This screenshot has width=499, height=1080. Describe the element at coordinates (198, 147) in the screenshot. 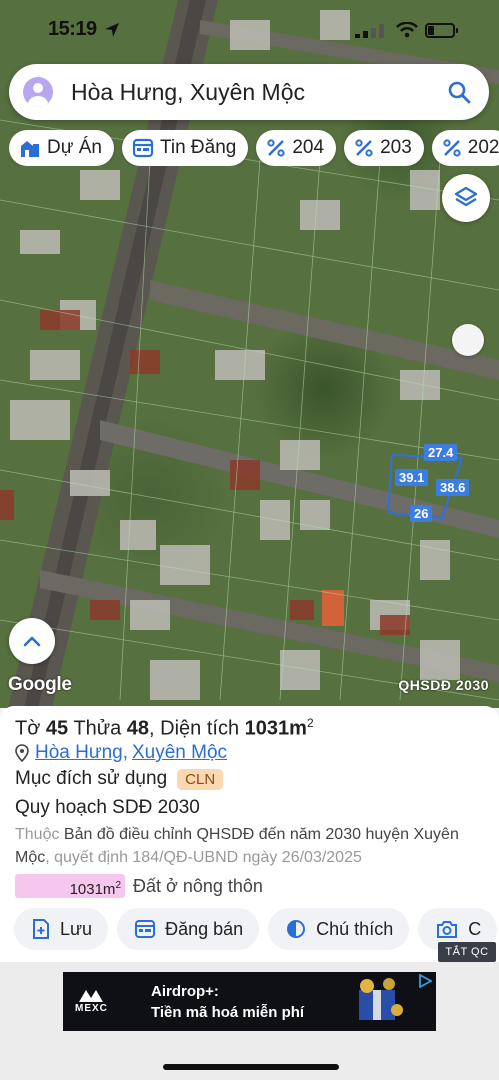

I see `chip-label: Tin Đăng` at that location.